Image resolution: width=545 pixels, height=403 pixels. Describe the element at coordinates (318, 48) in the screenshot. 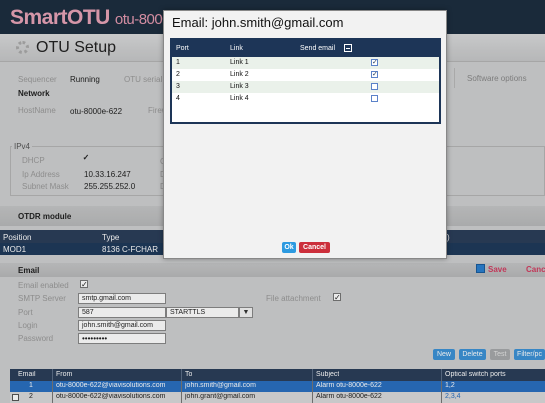

I see `col-send-email: Send email` at that location.